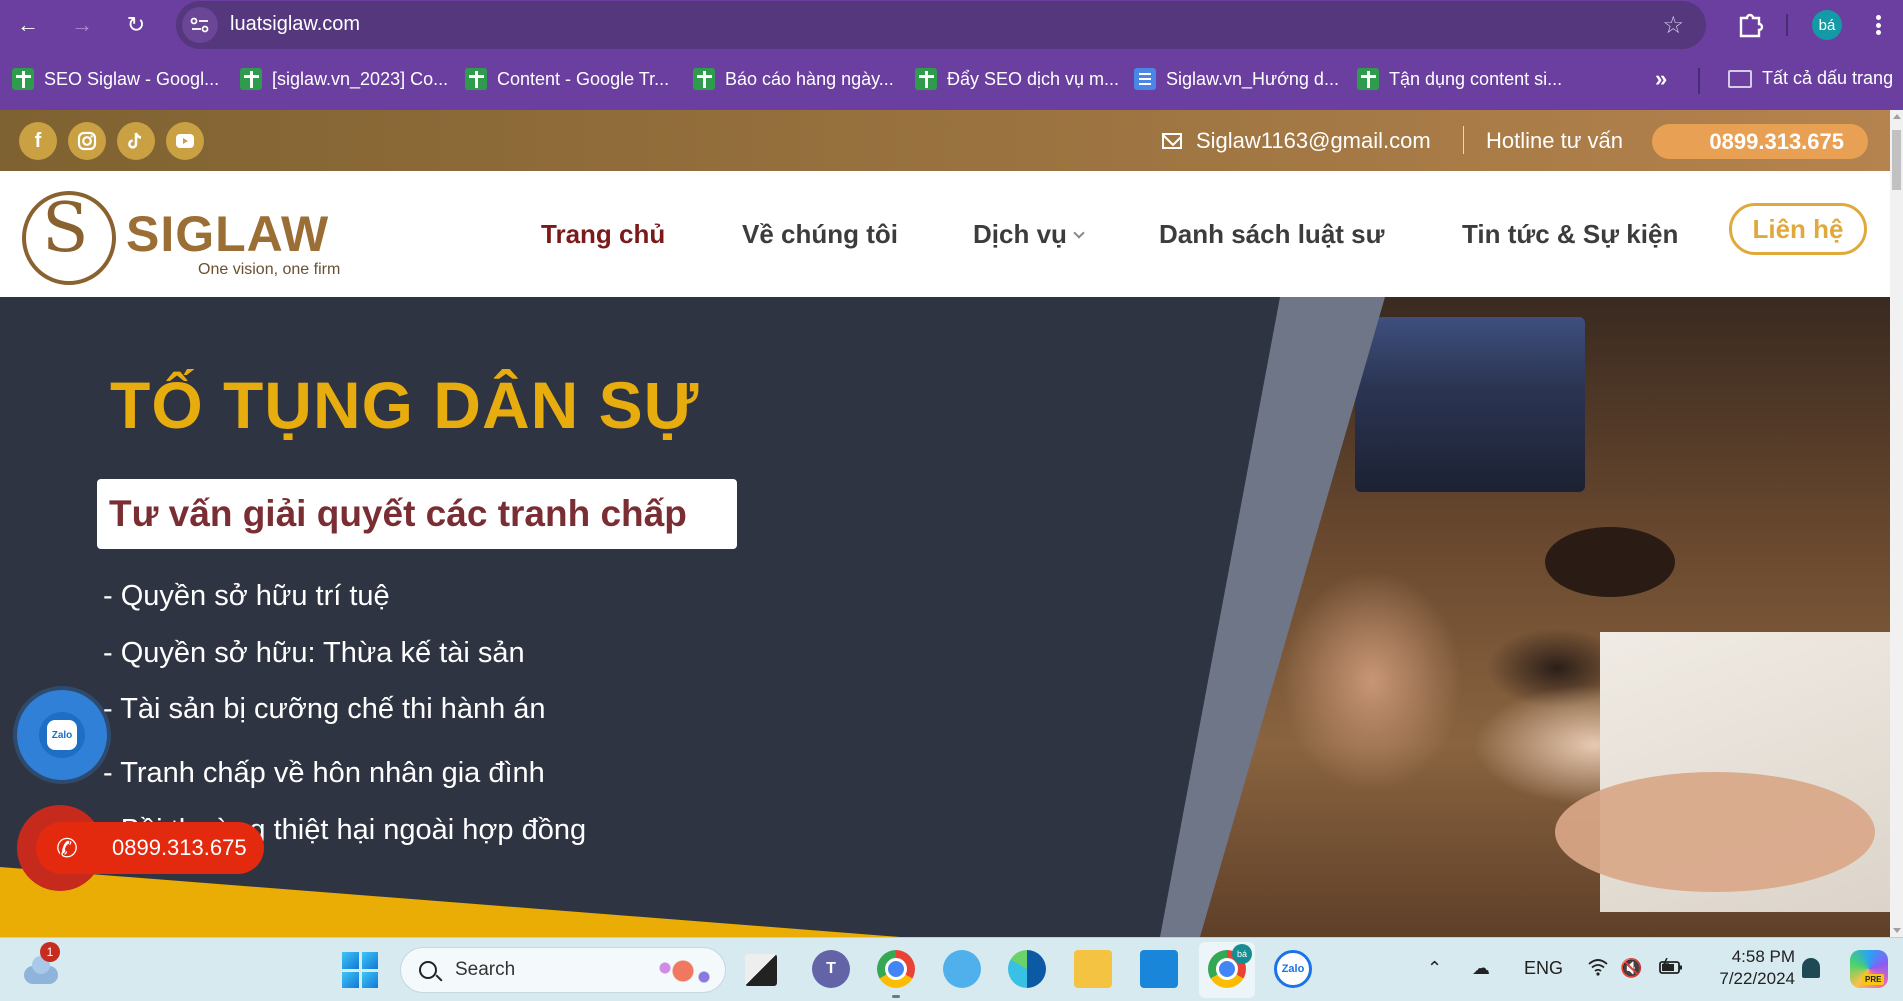  I want to click on arrow-left-icon: ←, so click(28, 24).